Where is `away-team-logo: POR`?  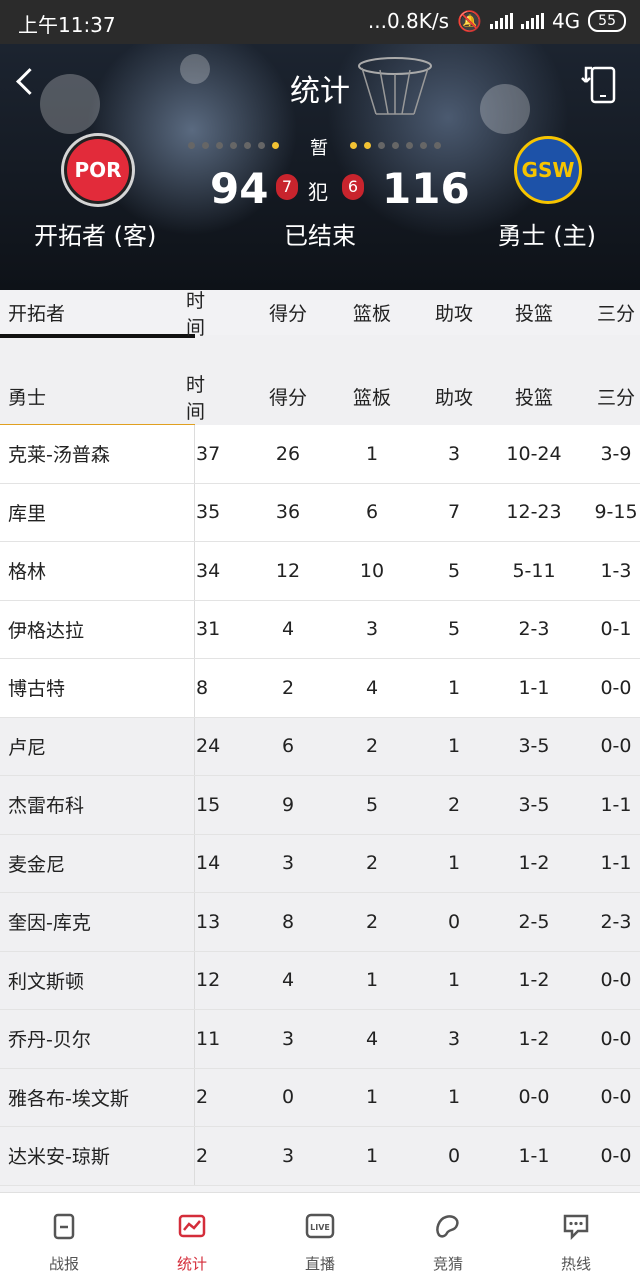
away-team-logo: POR is located at coordinates (98, 170).